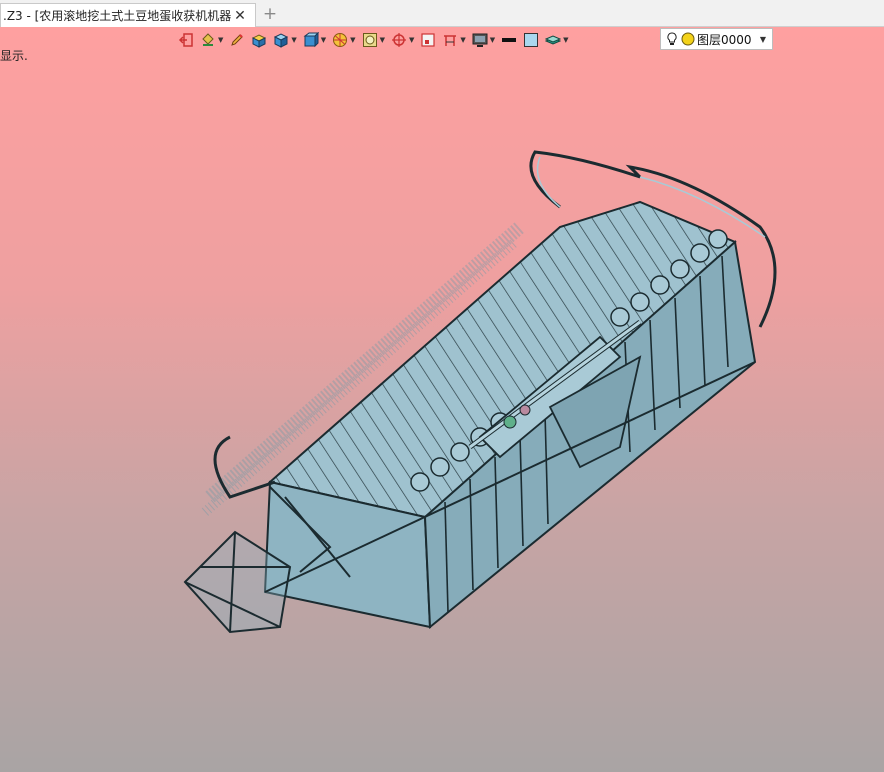 The width and height of the screenshot is (884, 772). I want to click on box-shaded-icon, so click(259, 41).